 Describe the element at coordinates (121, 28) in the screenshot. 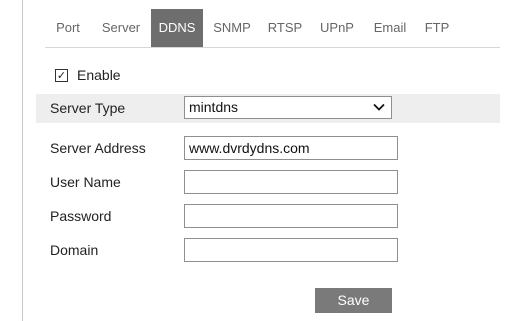

I see `tab-server: Server` at that location.